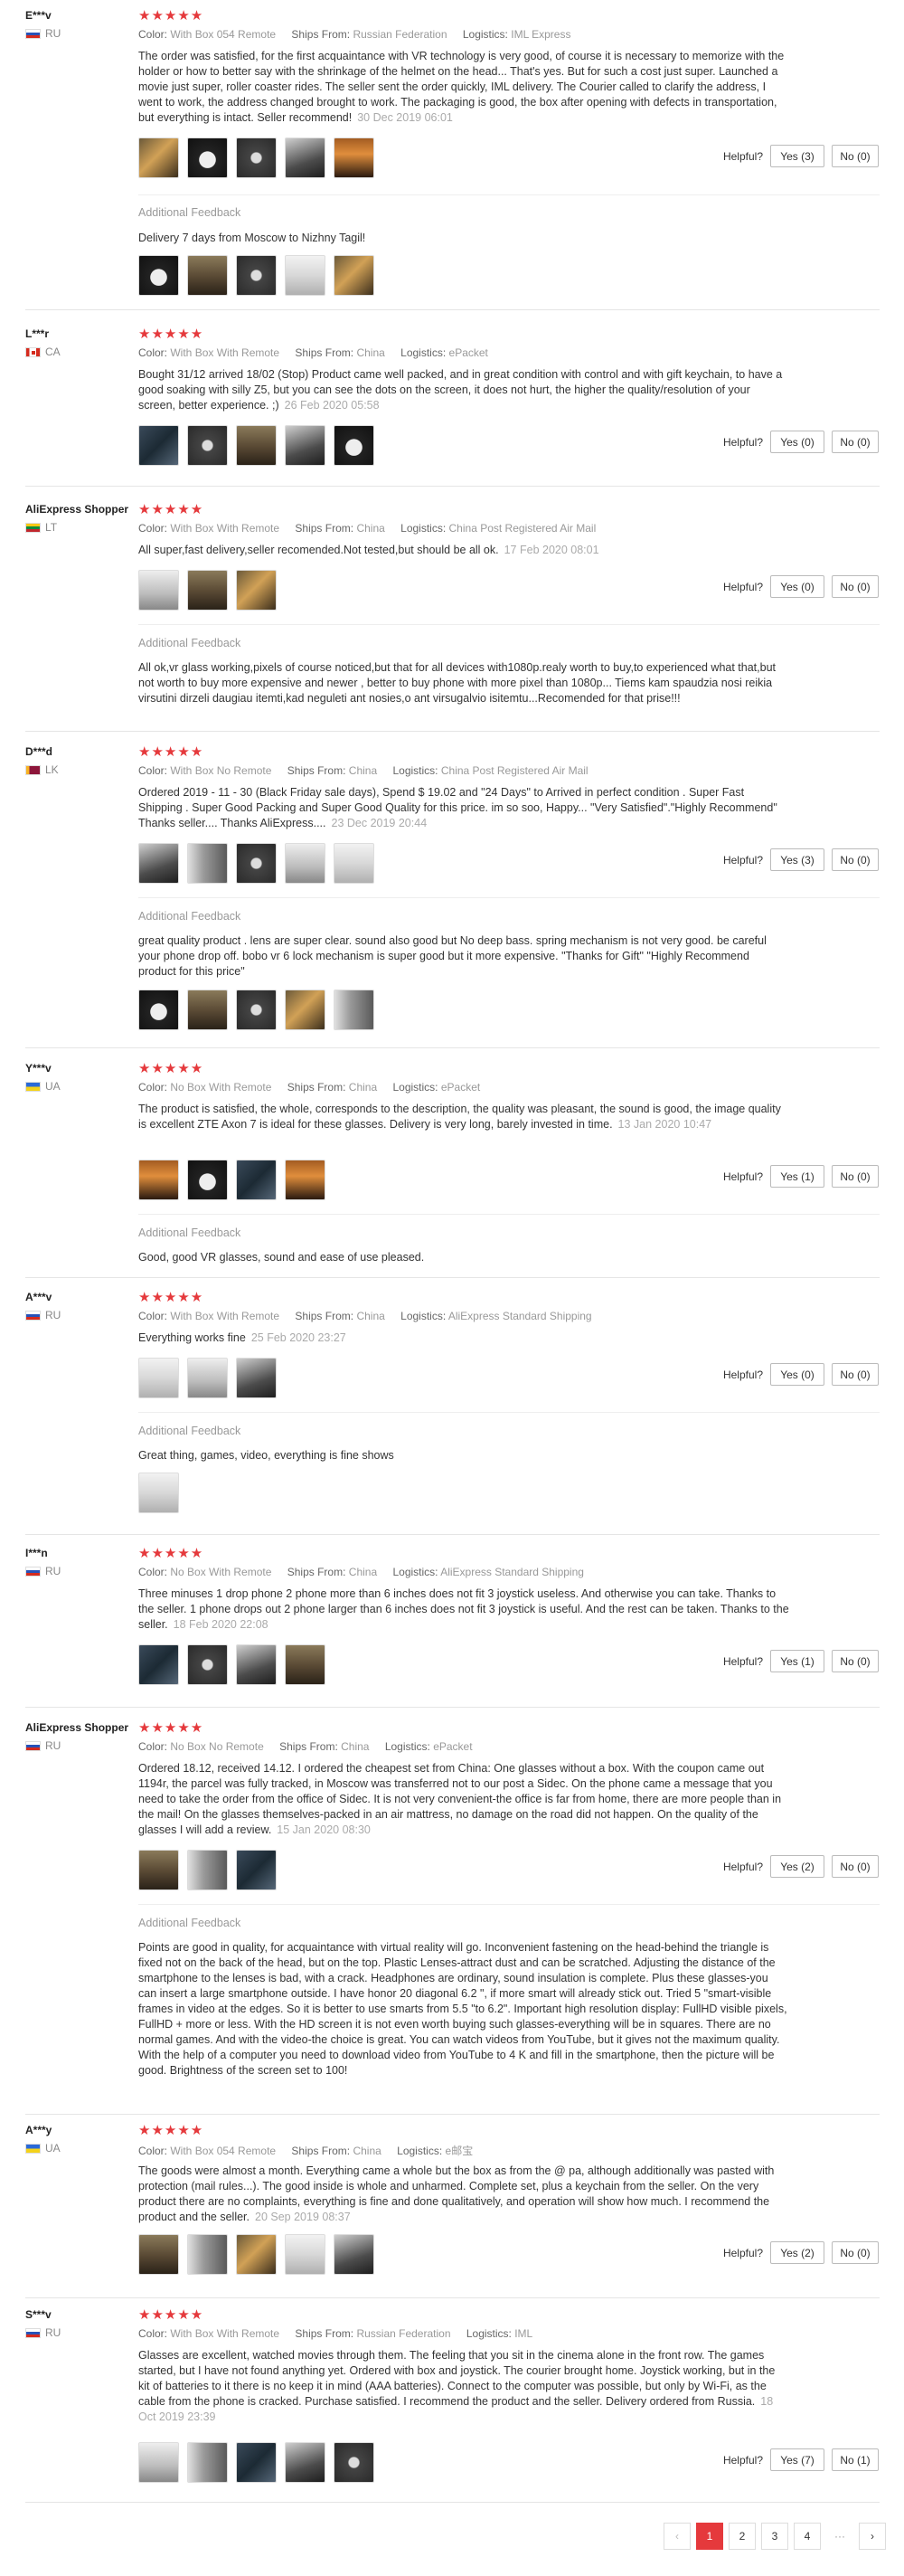  Describe the element at coordinates (807, 2537) in the screenshot. I see `page-button: 4` at that location.